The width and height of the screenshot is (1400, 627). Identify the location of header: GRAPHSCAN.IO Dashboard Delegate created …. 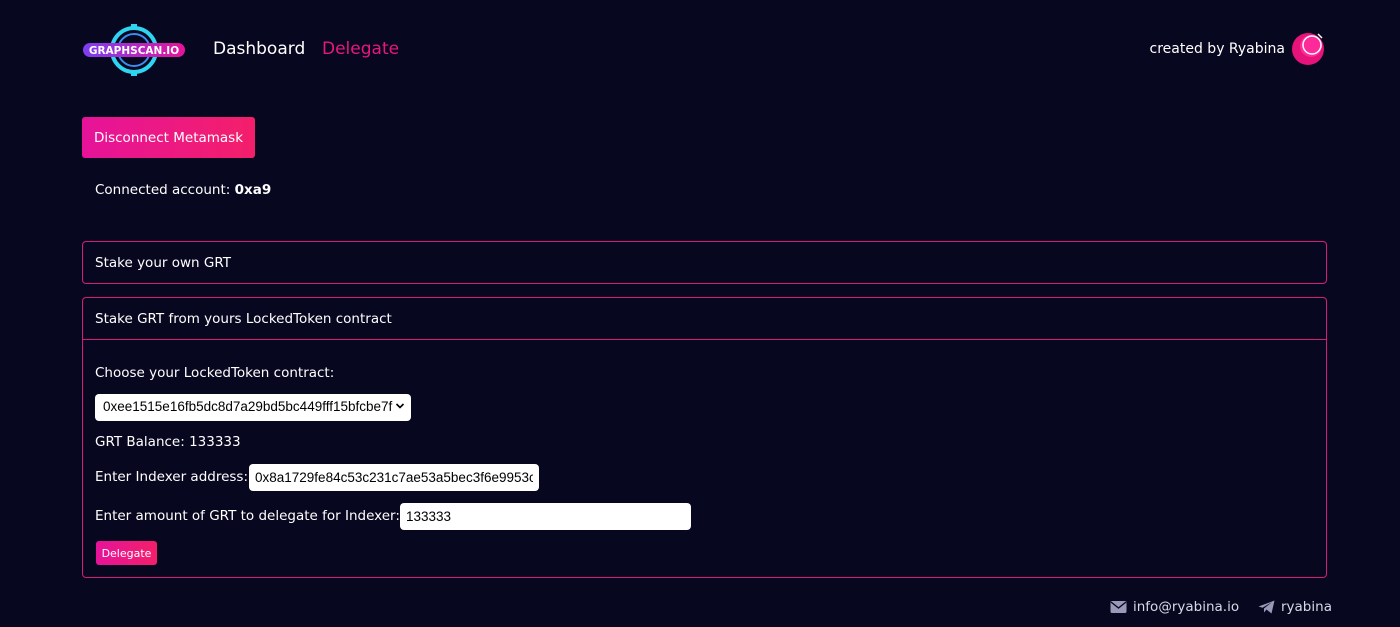
(704, 50).